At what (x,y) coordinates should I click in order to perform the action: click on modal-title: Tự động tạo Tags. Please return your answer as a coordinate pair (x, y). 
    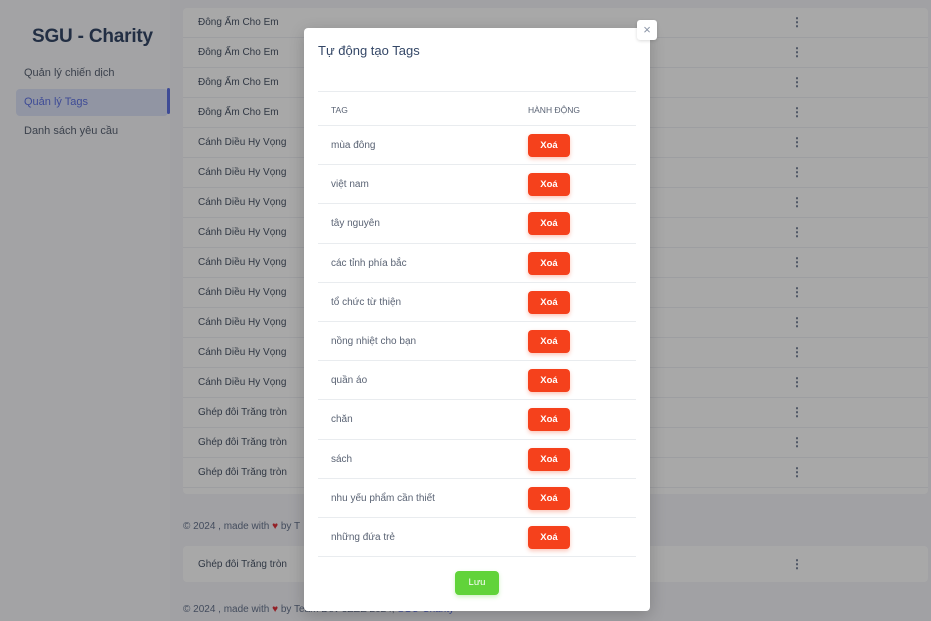
    Looking at the image, I should click on (369, 50).